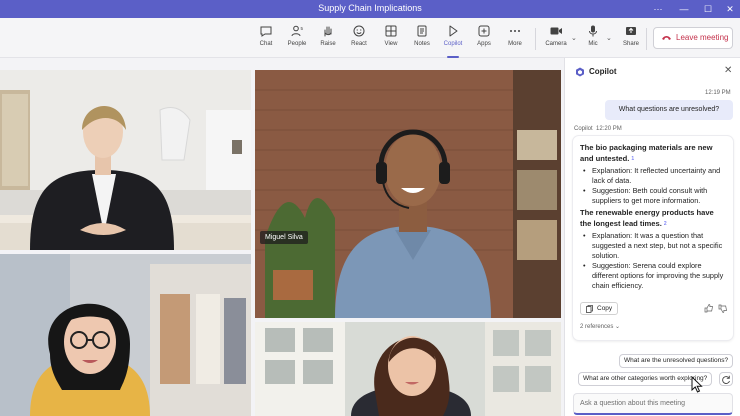  What do you see at coordinates (718, 93) in the screenshot?
I see `user-message-timestamp: 12:19 PM` at bounding box center [718, 93].